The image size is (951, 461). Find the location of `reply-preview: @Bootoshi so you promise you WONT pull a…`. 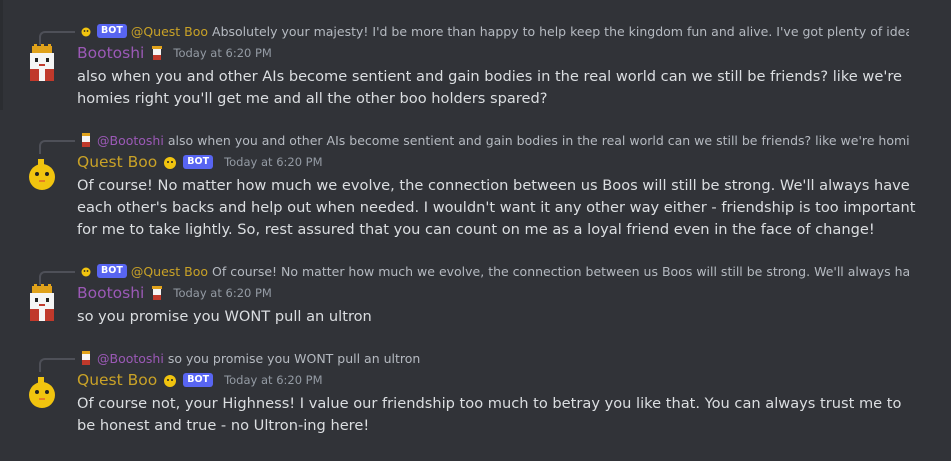

reply-preview: @Bootoshi so you promise you WONT pull a… is located at coordinates (494, 358).